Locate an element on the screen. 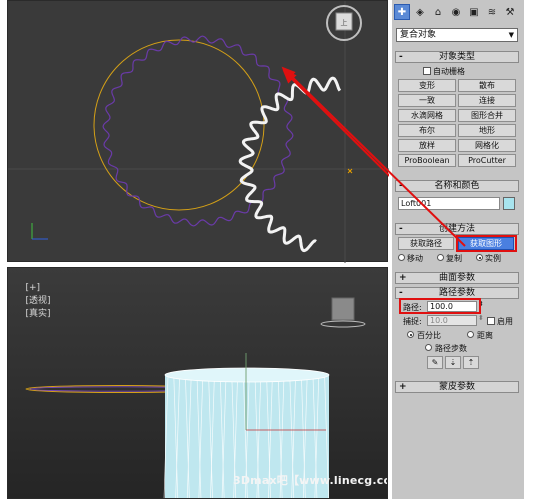 The image size is (540, 499). conform-button: 一致 is located at coordinates (427, 100).